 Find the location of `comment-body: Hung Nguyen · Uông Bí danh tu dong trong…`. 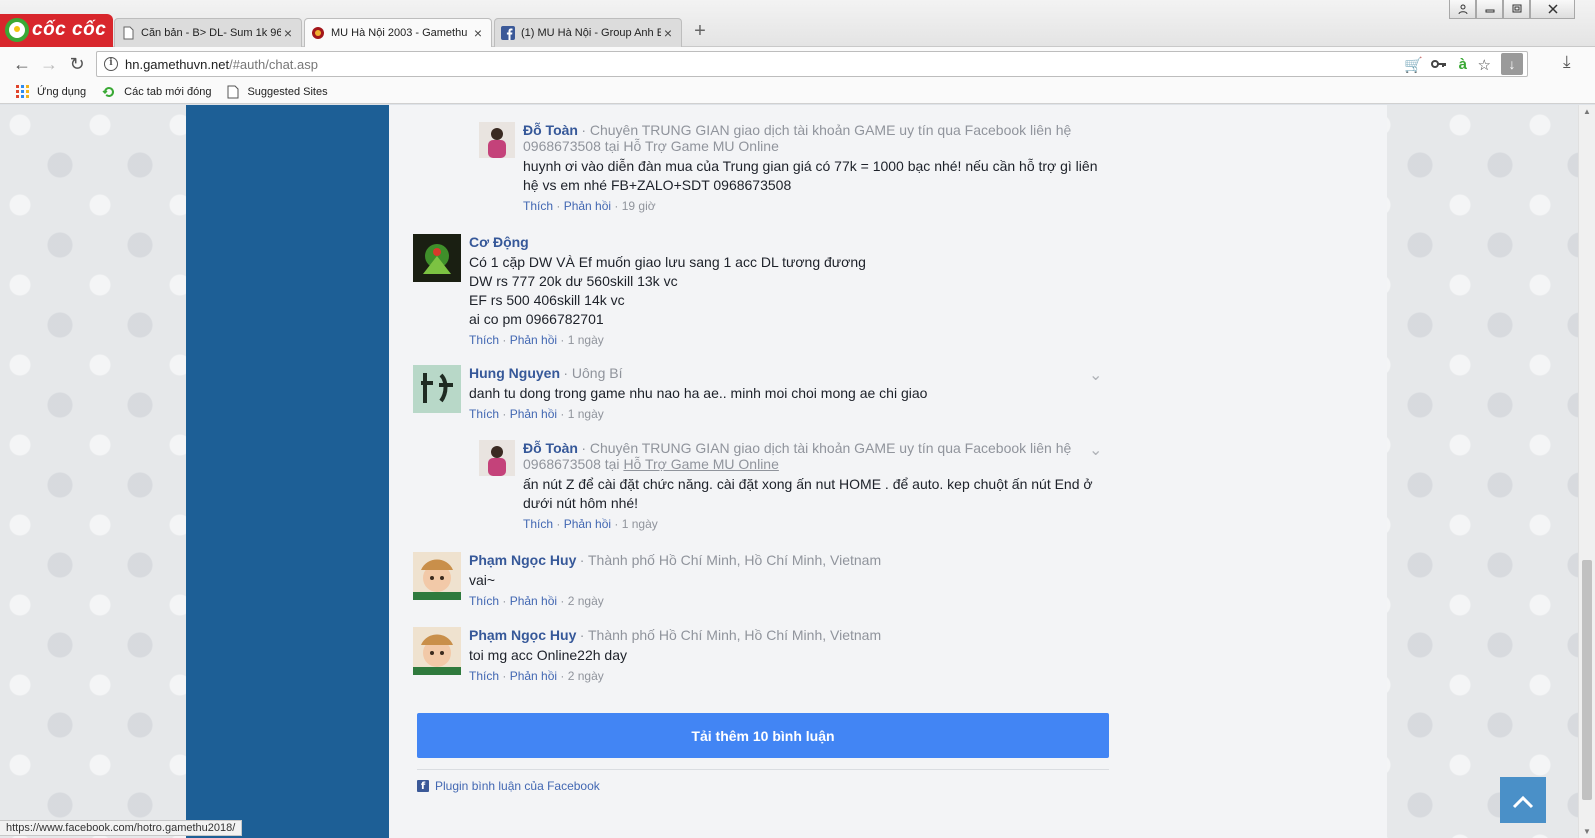

comment-body: Hung Nguyen · Uông Bí danh tu dong trong… is located at coordinates (789, 393).